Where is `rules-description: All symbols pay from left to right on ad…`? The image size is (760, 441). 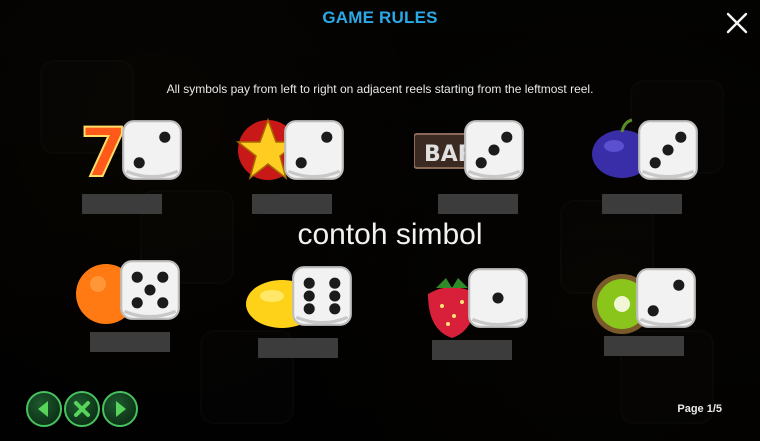
rules-description: All symbols pay from left to right on ad… is located at coordinates (380, 89).